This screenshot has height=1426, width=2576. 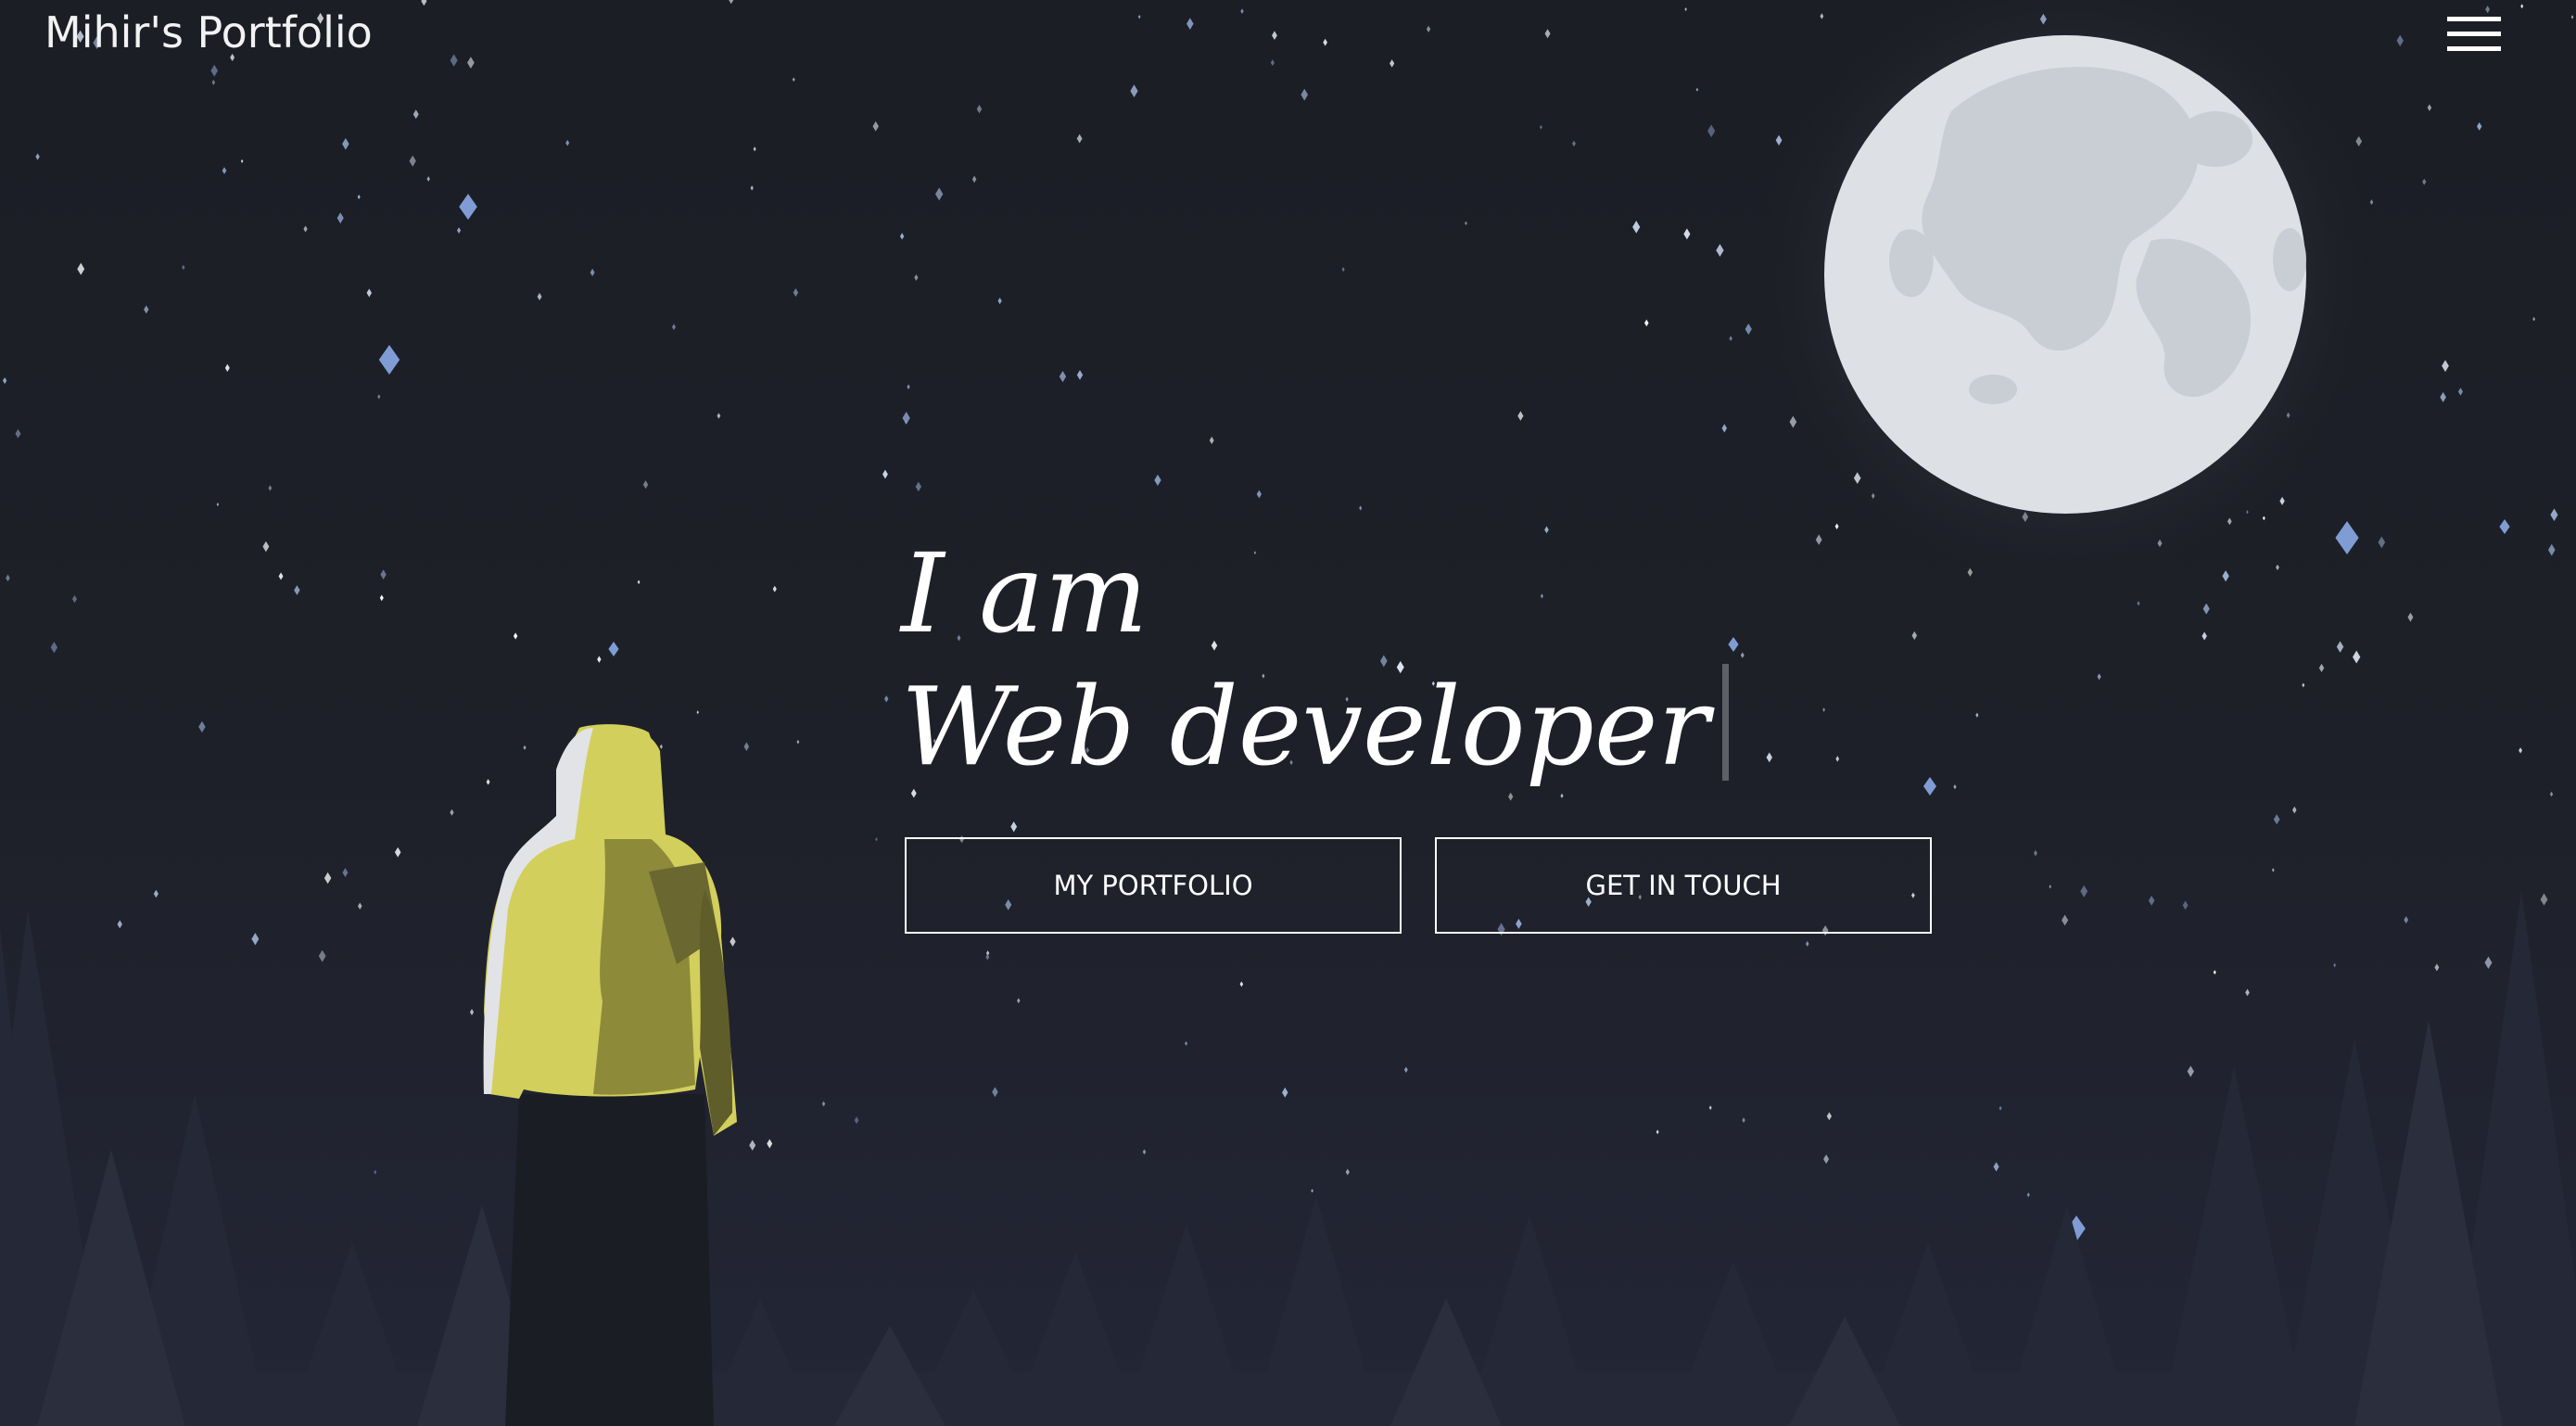 What do you see at coordinates (610, 1075) in the screenshot?
I see `hooded-figure-icon` at bounding box center [610, 1075].